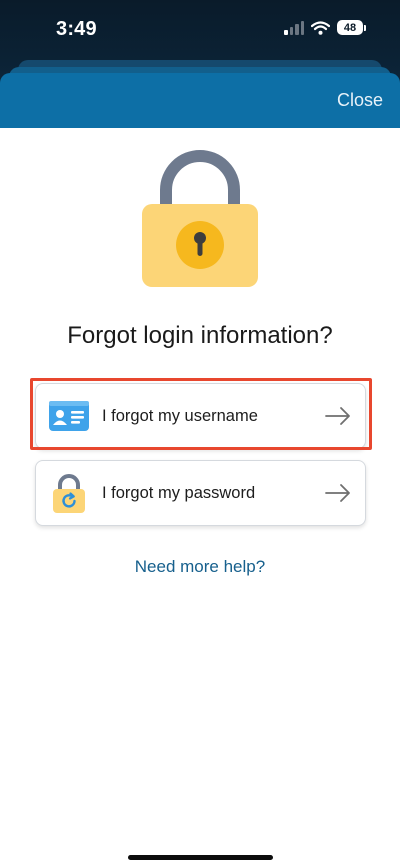 The width and height of the screenshot is (400, 868). I want to click on page-title: Forgot login information?, so click(200, 335).